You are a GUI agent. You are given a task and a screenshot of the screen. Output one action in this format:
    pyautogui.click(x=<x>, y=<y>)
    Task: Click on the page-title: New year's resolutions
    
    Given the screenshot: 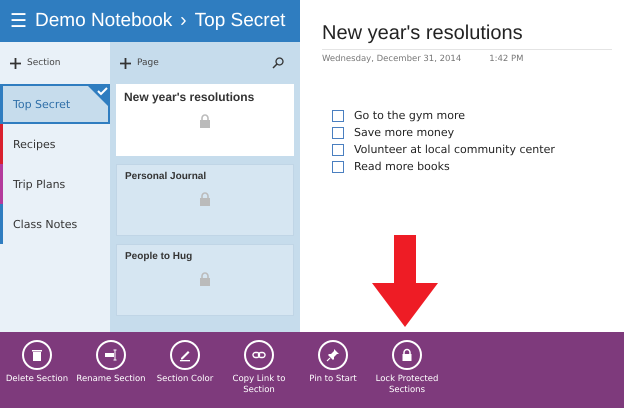 What is the action you would take?
    pyautogui.click(x=189, y=97)
    